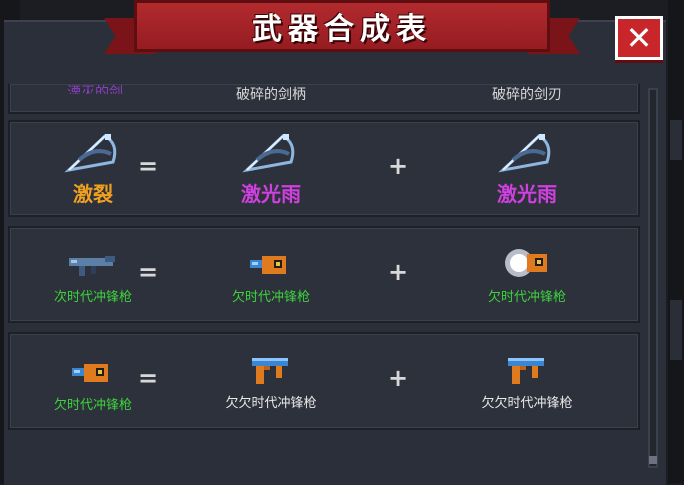 This screenshot has width=684, height=485. Describe the element at coordinates (324, 99) in the screenshot. I see `recipe-row-partial: 湮灭的剑 破碎的剑柄 破碎的剑刃` at that location.